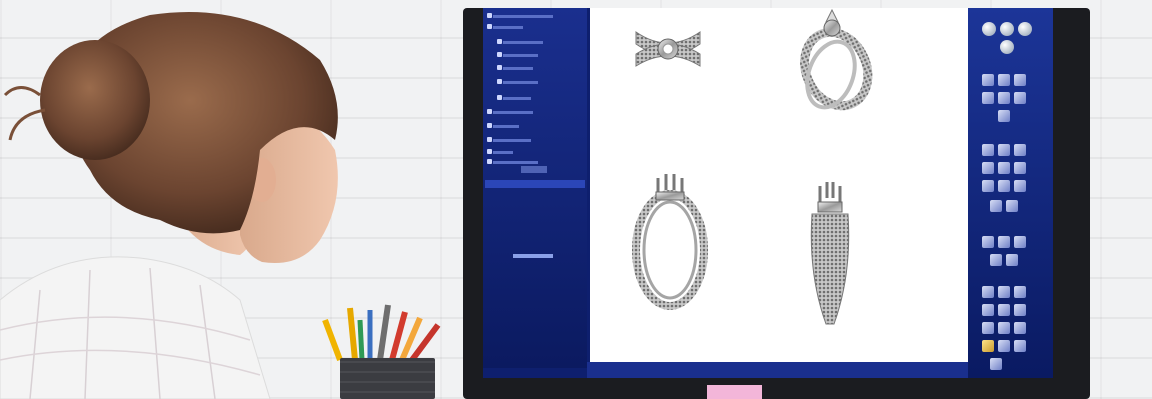 The width and height of the screenshot is (1152, 399). I want to click on ring-top-left, so click(668, 49).